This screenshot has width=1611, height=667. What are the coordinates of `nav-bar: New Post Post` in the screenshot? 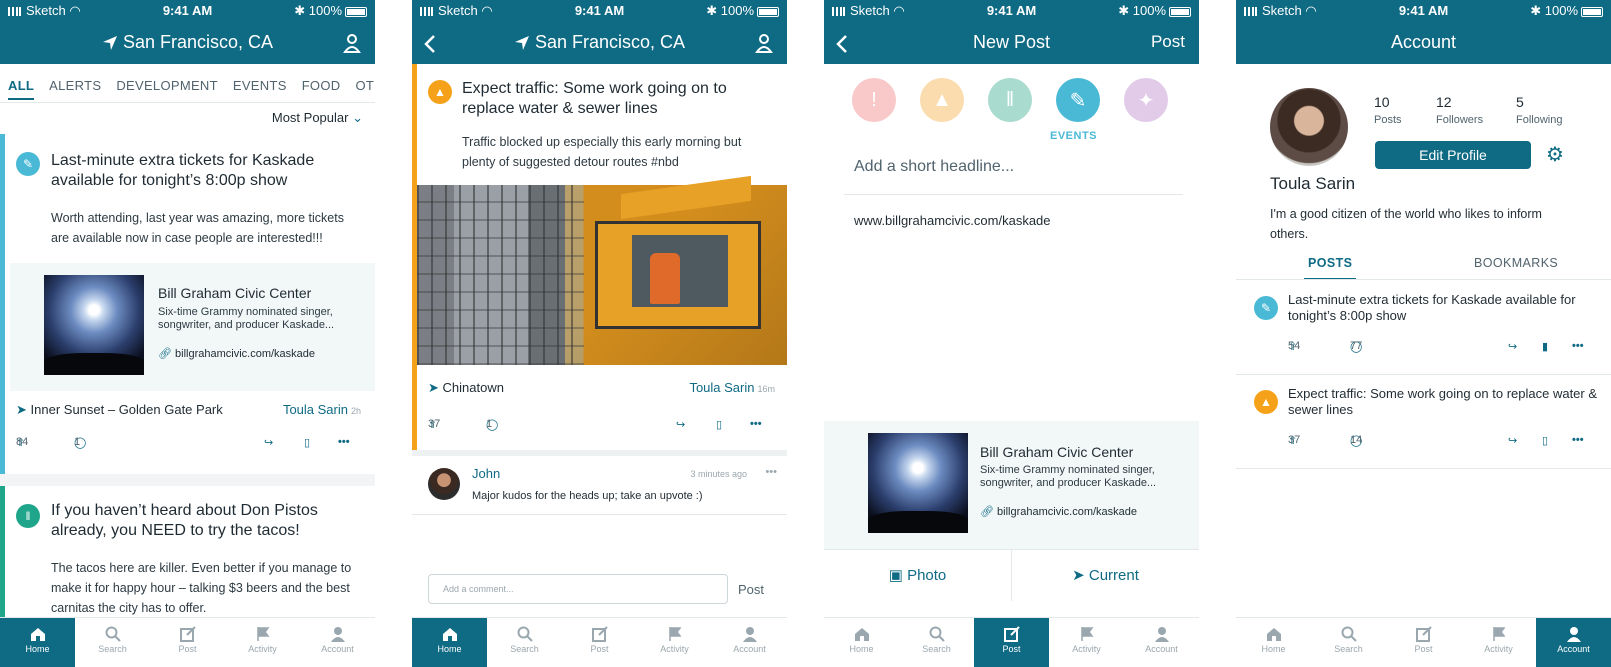 It's located at (1011, 42).